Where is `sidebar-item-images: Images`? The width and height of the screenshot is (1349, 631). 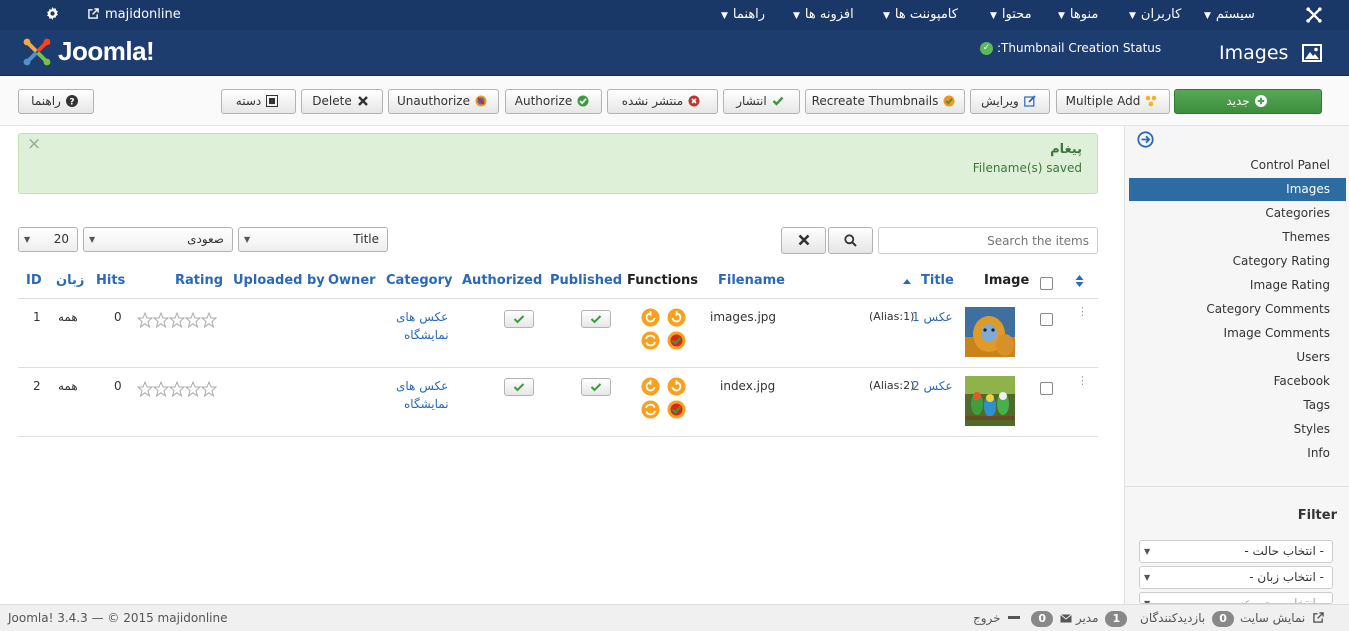 sidebar-item-images: Images is located at coordinates (1237, 189).